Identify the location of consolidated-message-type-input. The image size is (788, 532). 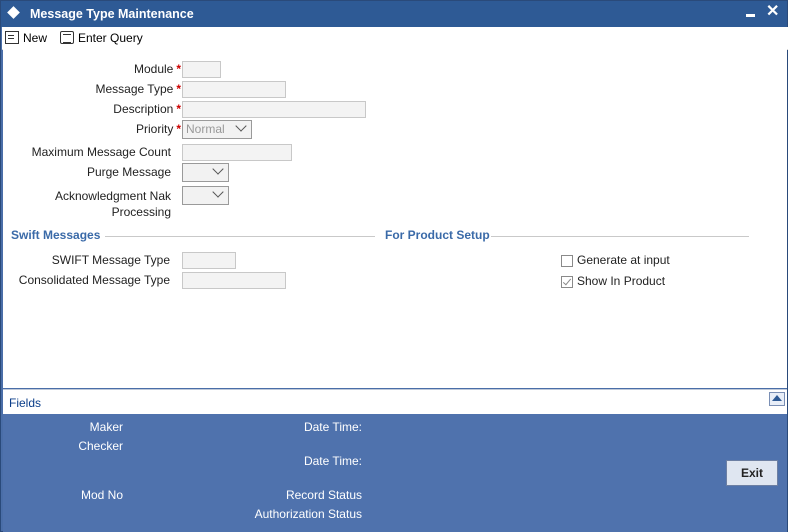
(234, 280).